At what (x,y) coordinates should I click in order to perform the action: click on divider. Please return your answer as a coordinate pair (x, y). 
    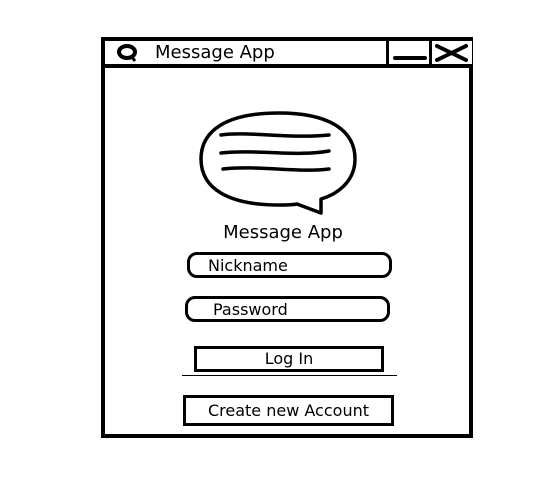
    Looking at the image, I should click on (289, 375).